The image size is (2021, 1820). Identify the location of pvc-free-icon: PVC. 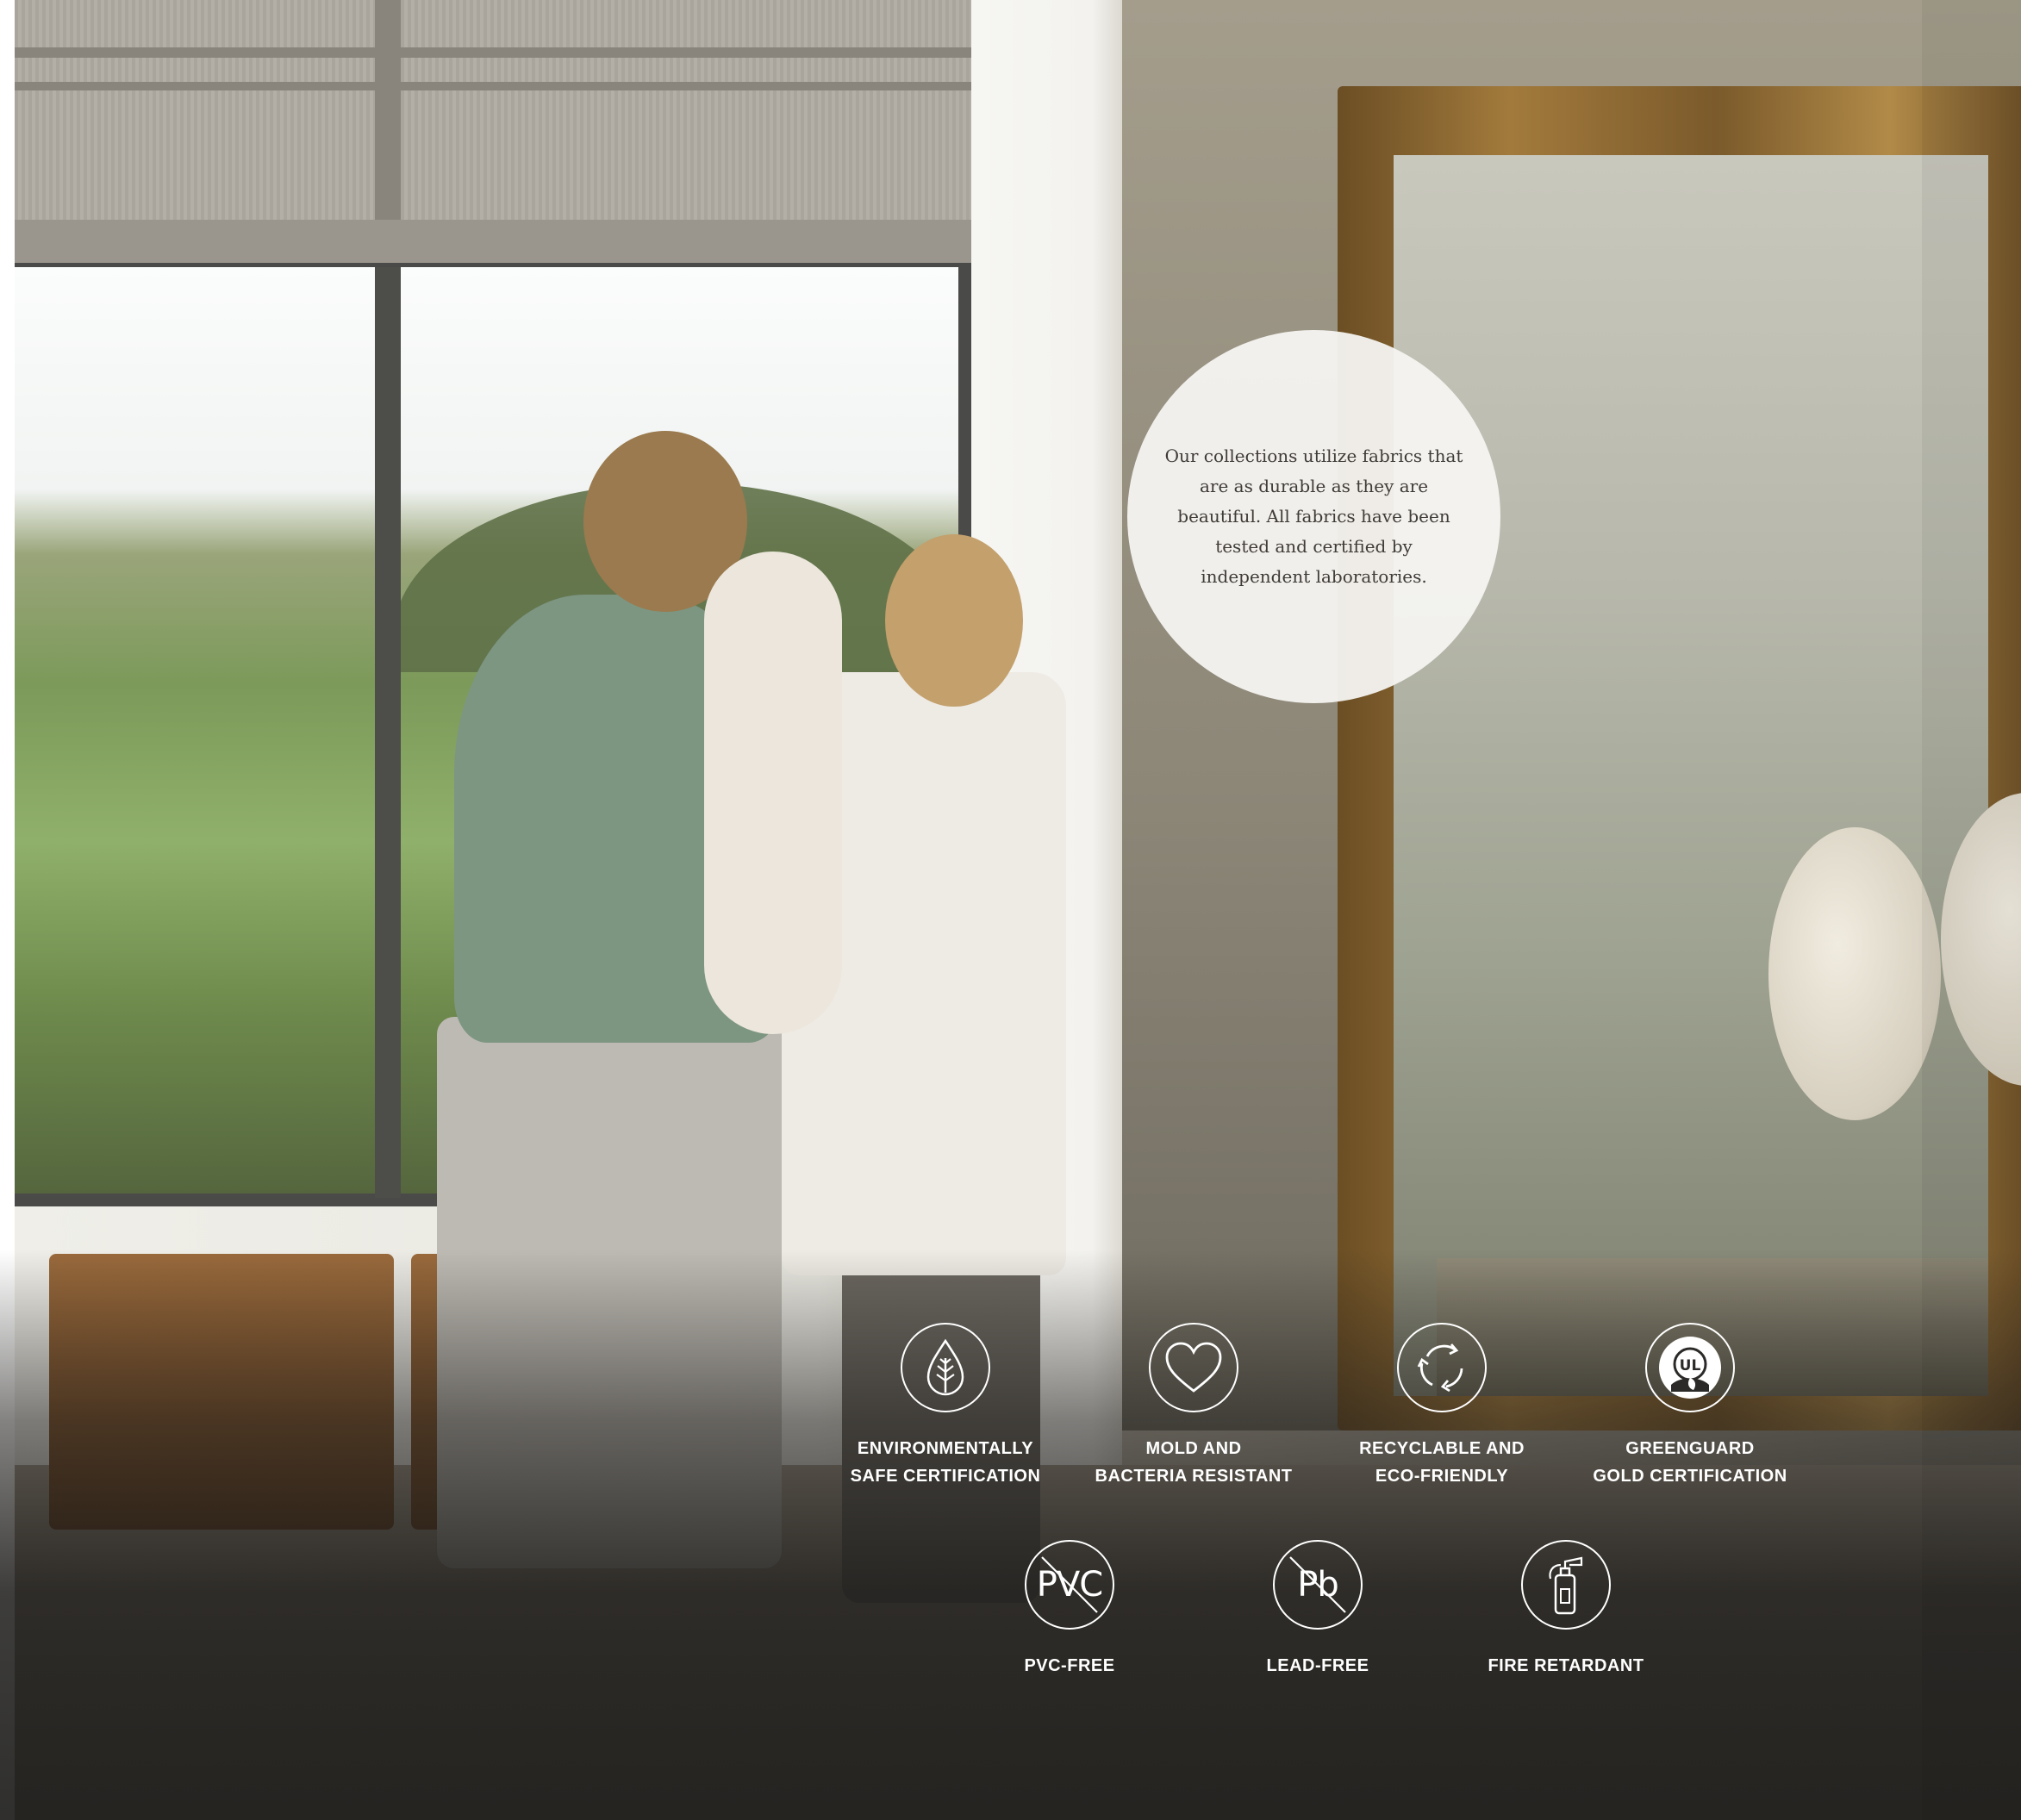
(1069, 1585).